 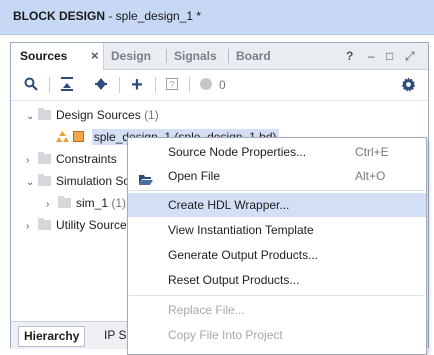 I want to click on collapse-all-icon, so click(x=67, y=85).